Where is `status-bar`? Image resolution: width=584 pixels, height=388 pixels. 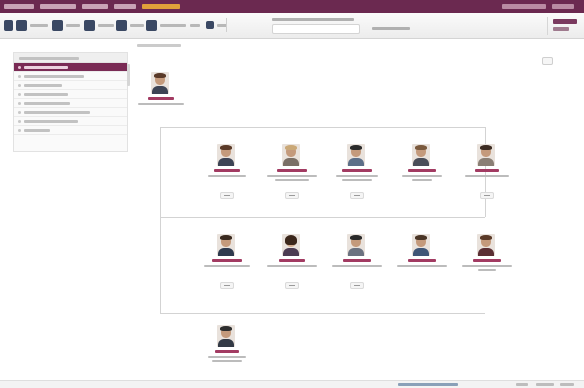
status-bar is located at coordinates (292, 384).